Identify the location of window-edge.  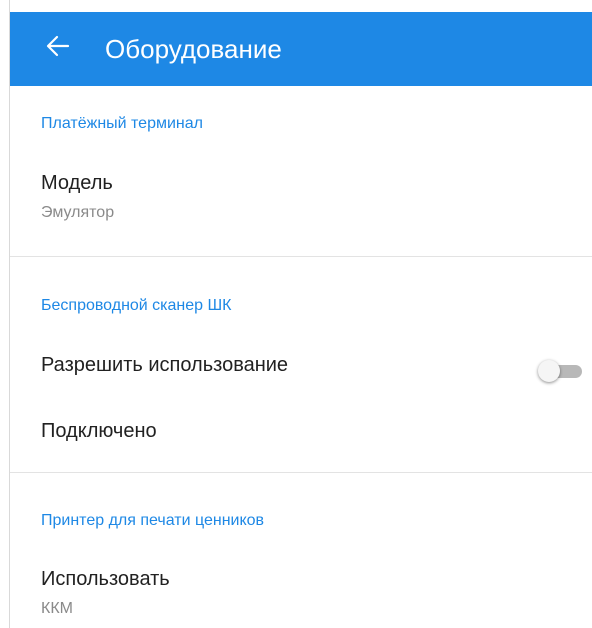
(9, 314).